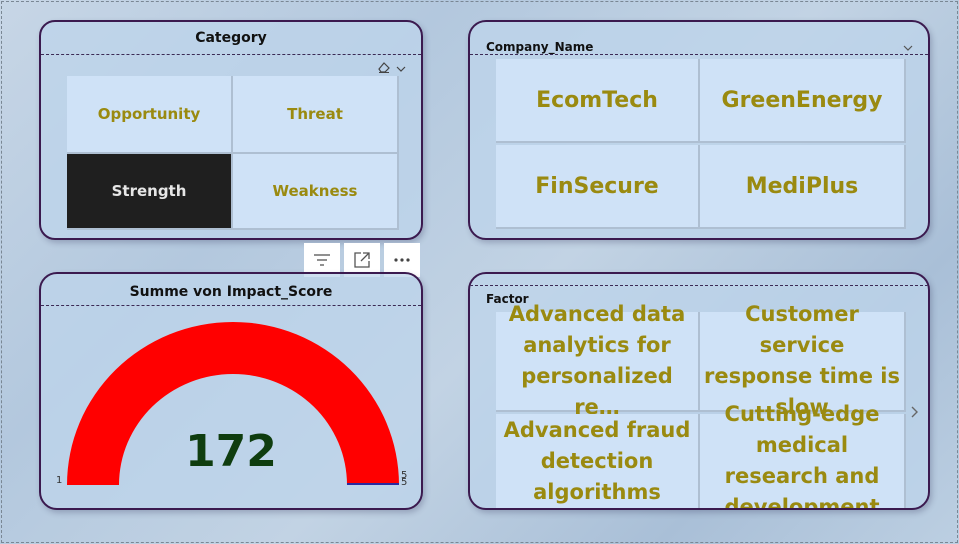 The height and width of the screenshot is (544, 959). I want to click on company-item-finsecure: FinSecure, so click(598, 187).